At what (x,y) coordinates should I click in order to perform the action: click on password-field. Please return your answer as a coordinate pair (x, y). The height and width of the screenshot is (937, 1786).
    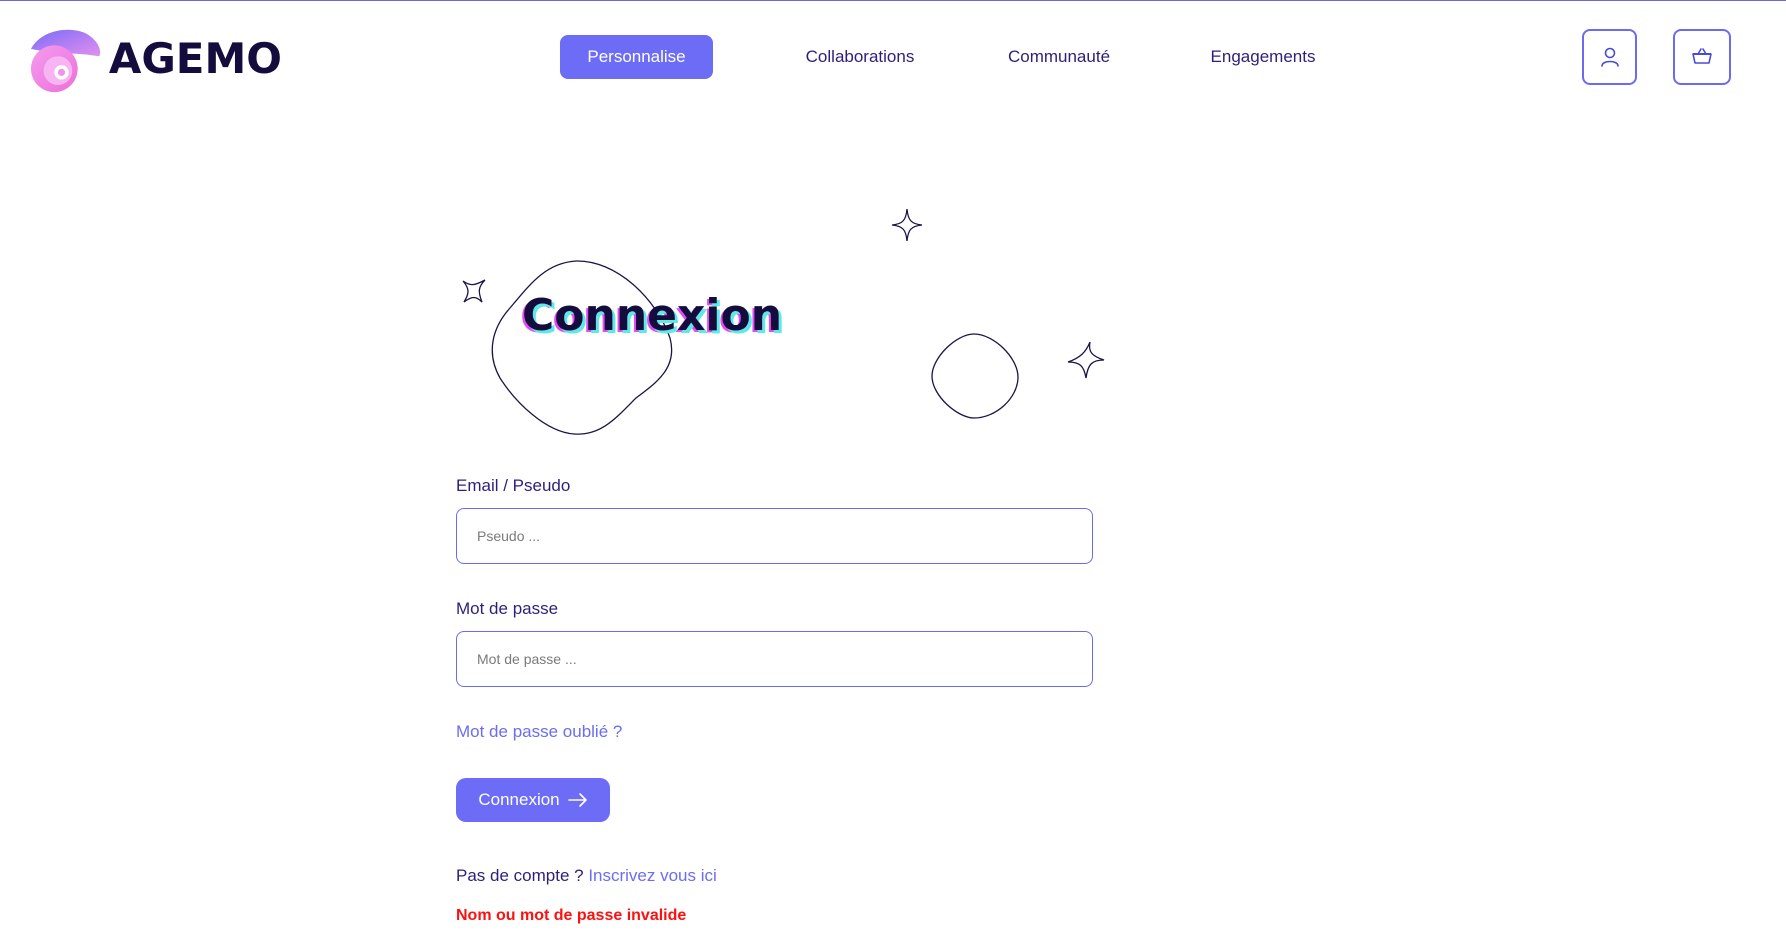
    Looking at the image, I should click on (774, 659).